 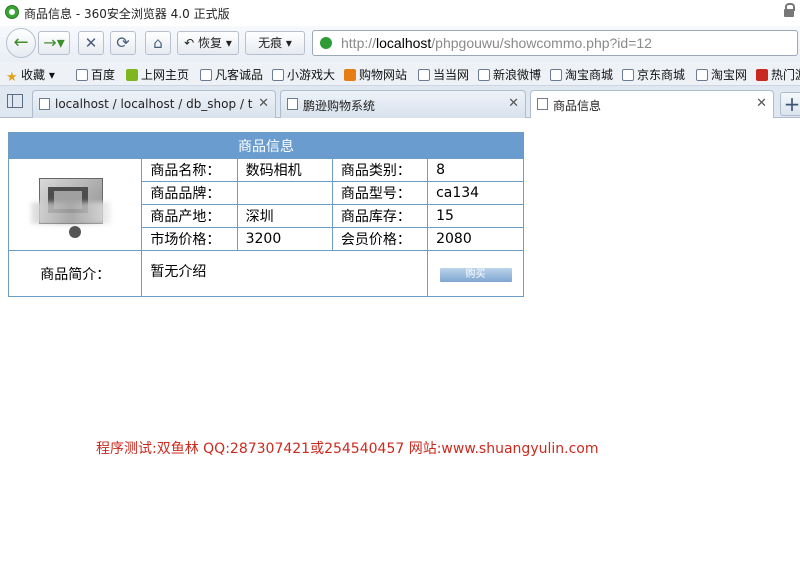 What do you see at coordinates (189, 239) in the screenshot?
I see `market-price-label: 市场价格：` at bounding box center [189, 239].